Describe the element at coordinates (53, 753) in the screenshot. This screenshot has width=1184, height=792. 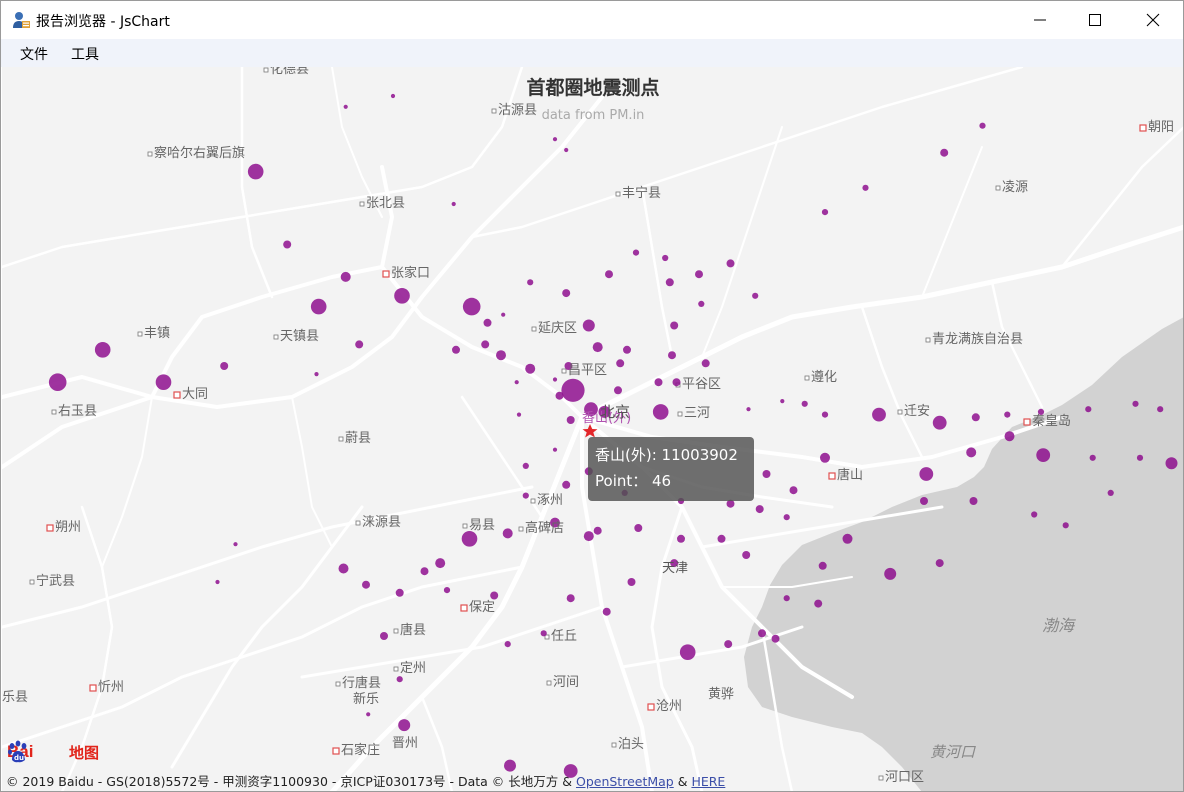
I see `baidu-logo: Bai du 地图` at that location.